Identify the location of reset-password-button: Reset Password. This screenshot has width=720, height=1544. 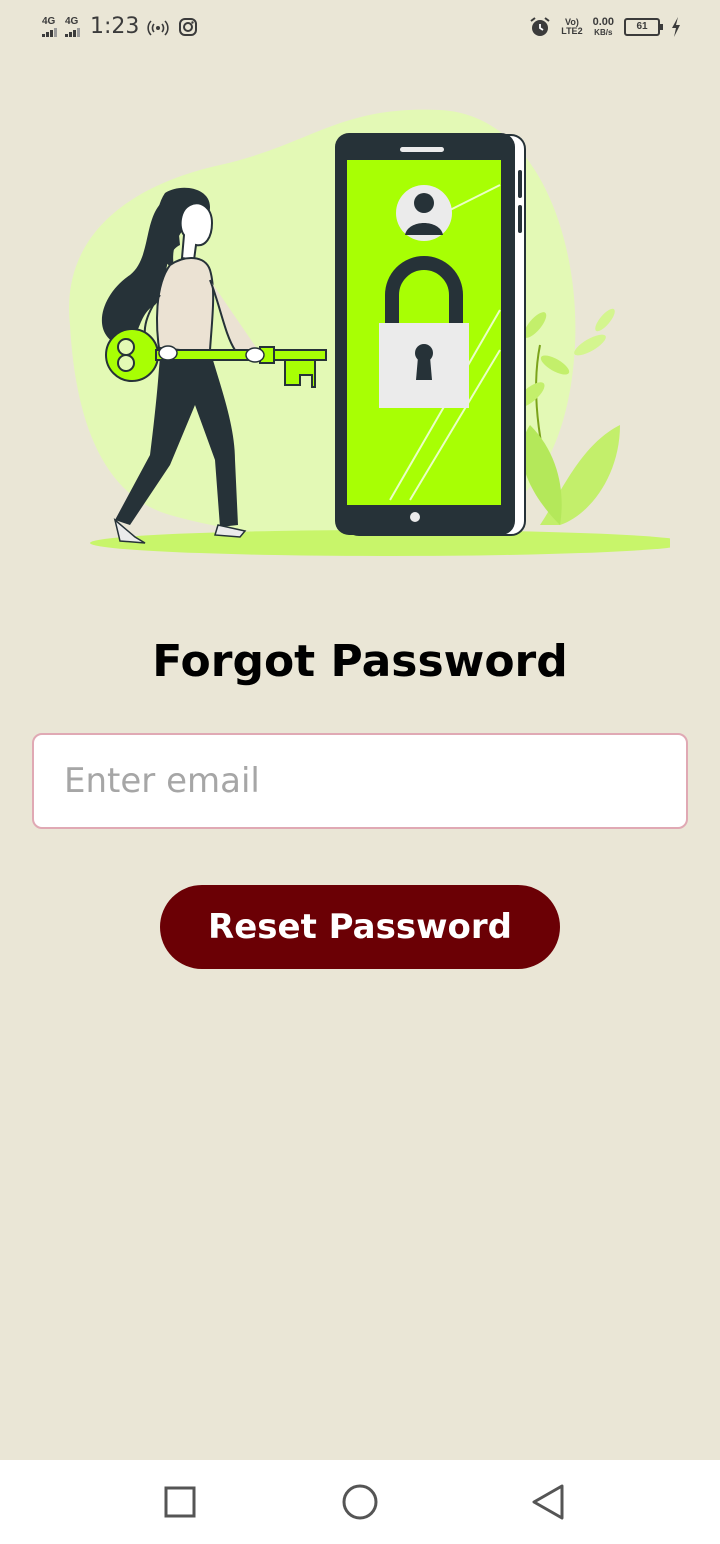
(360, 927).